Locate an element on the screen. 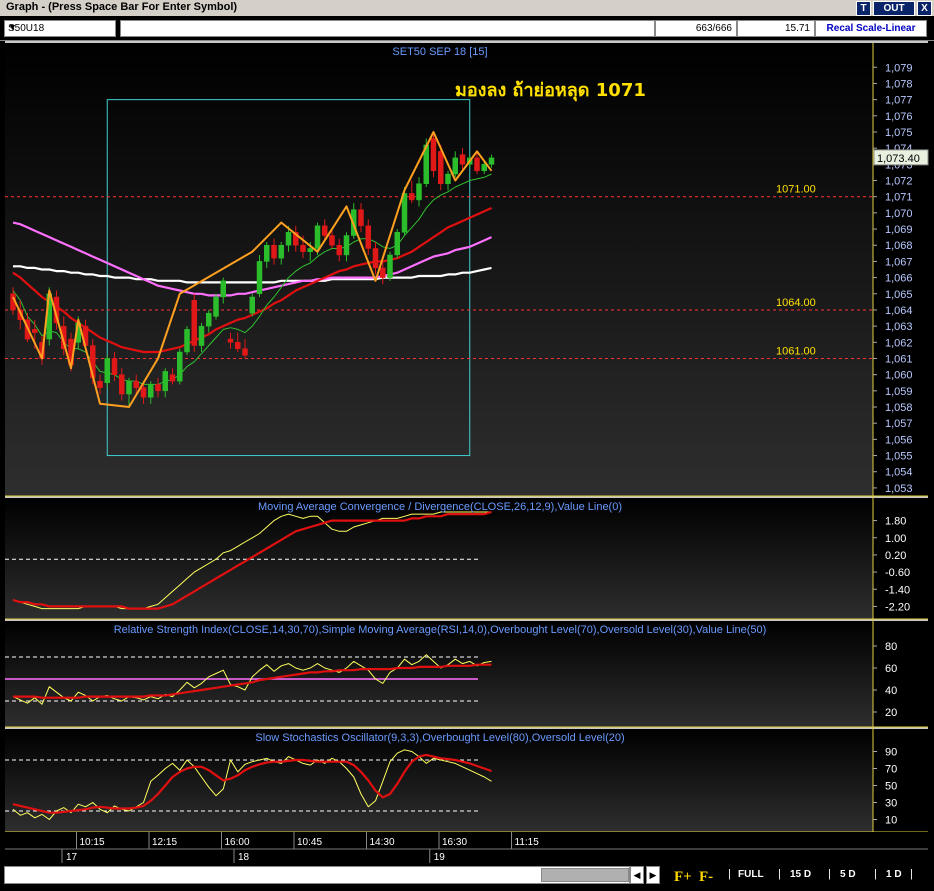 The image size is (934, 891). macd-tick-label: 1.80 is located at coordinates (895, 522).